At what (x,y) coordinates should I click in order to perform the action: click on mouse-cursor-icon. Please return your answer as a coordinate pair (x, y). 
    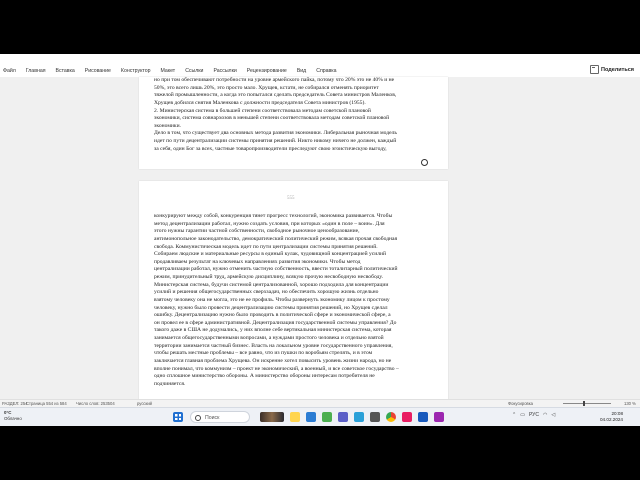
    Looking at the image, I should click on (424, 162).